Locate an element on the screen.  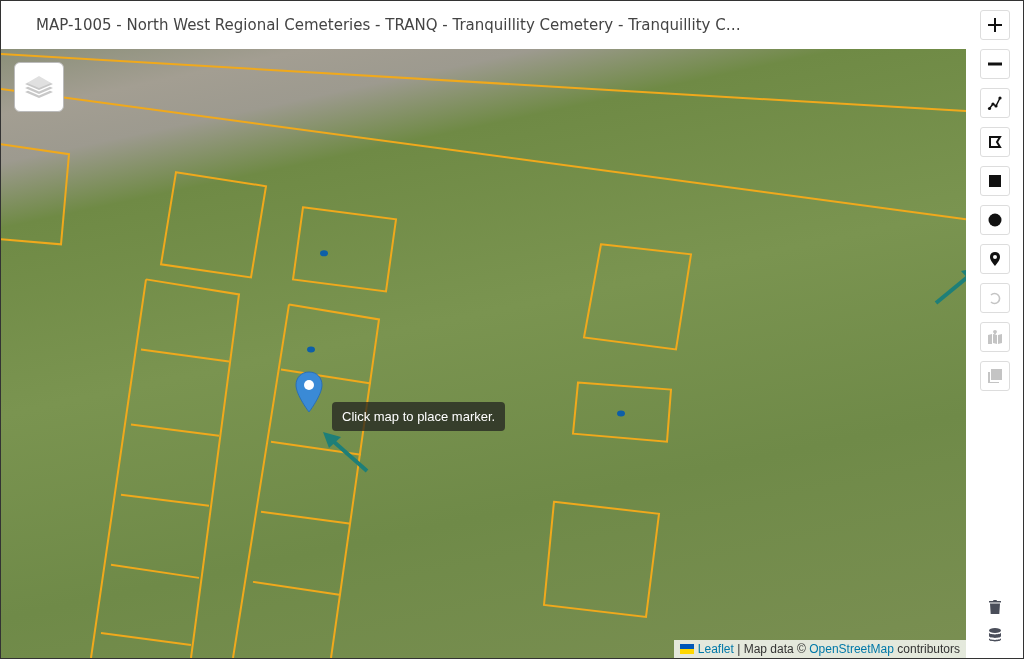
database-icon is located at coordinates (994, 635).